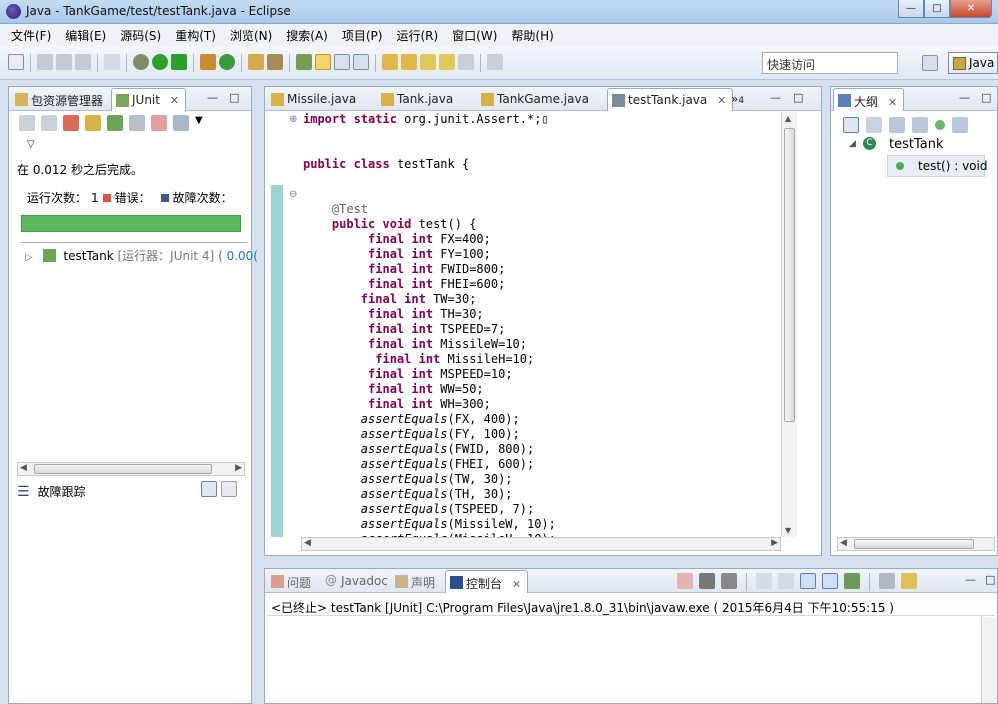 Image resolution: width=998 pixels, height=704 pixels. What do you see at coordinates (852, 144) in the screenshot?
I see `collapse-icon: ◢` at bounding box center [852, 144].